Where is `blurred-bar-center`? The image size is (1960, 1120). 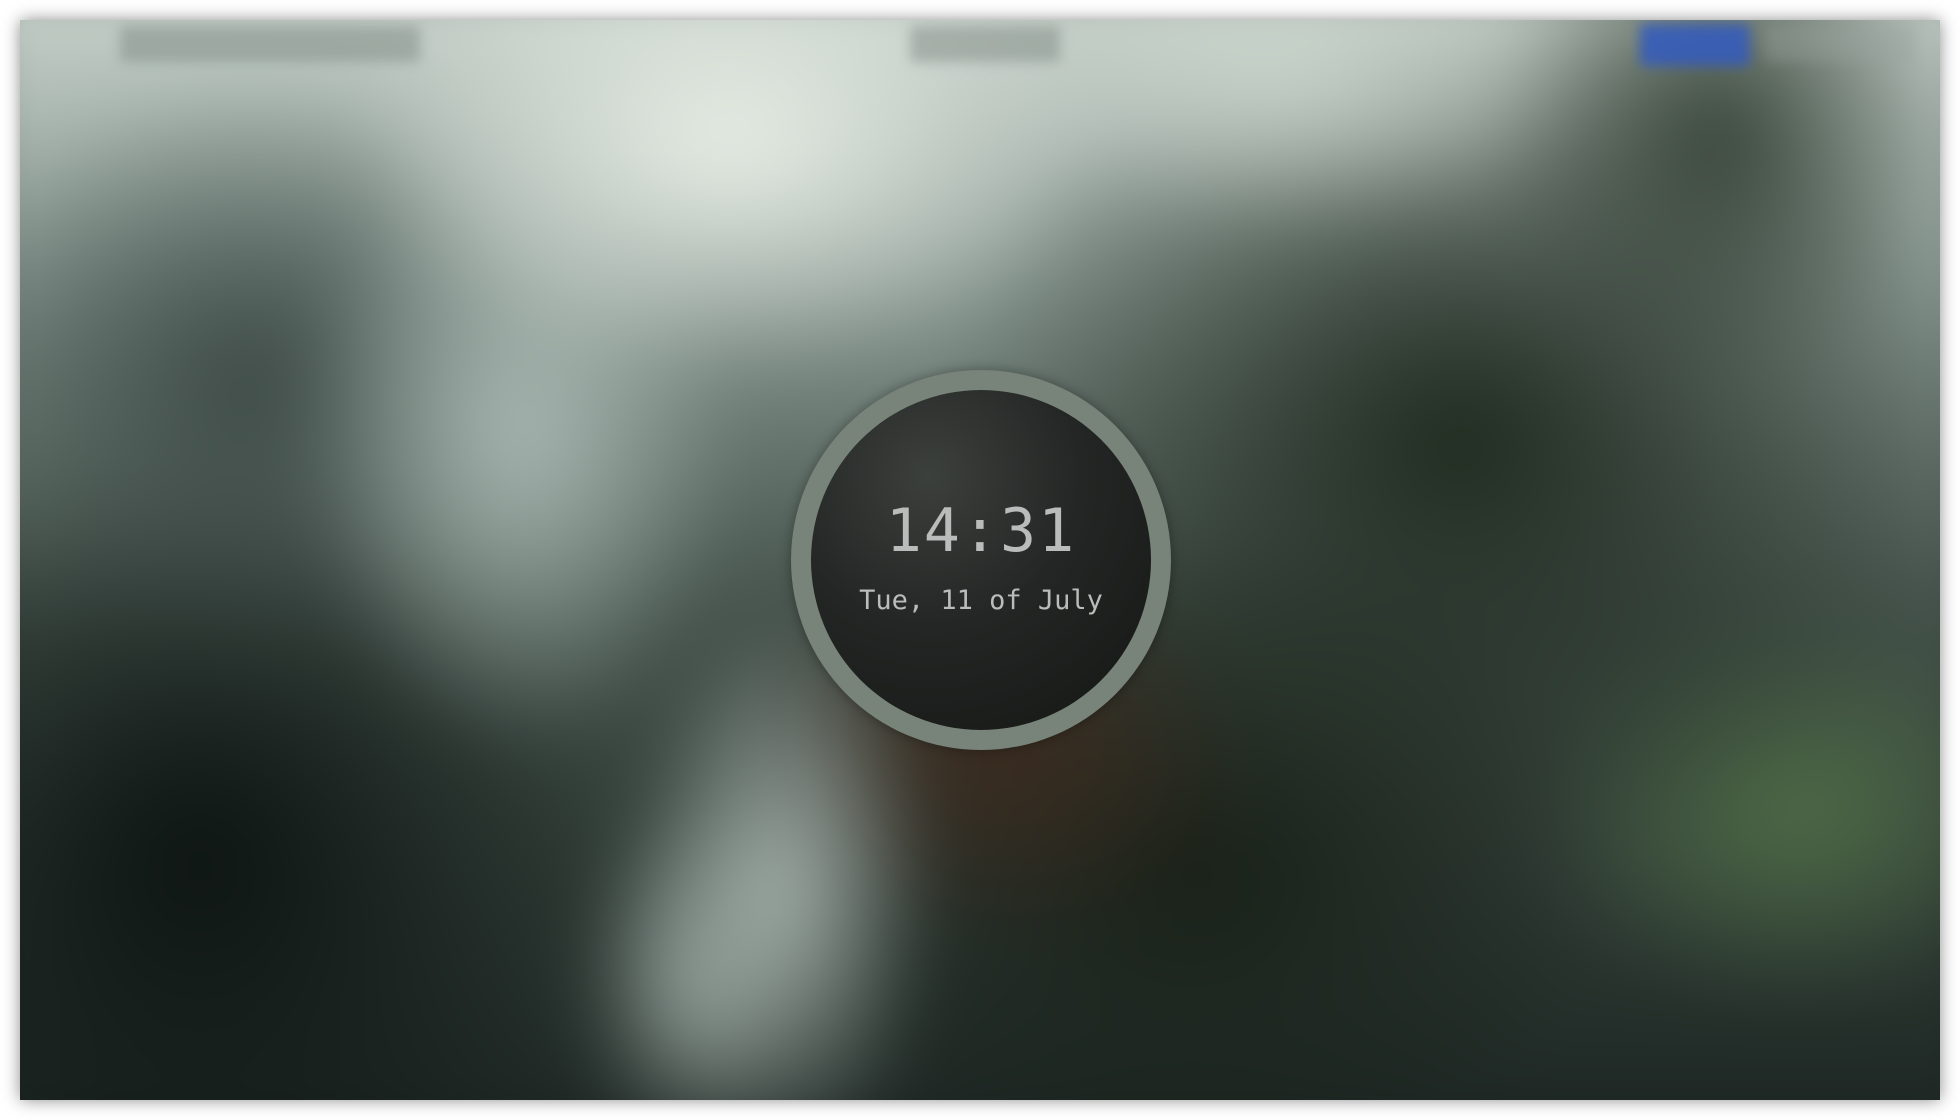 blurred-bar-center is located at coordinates (985, 44).